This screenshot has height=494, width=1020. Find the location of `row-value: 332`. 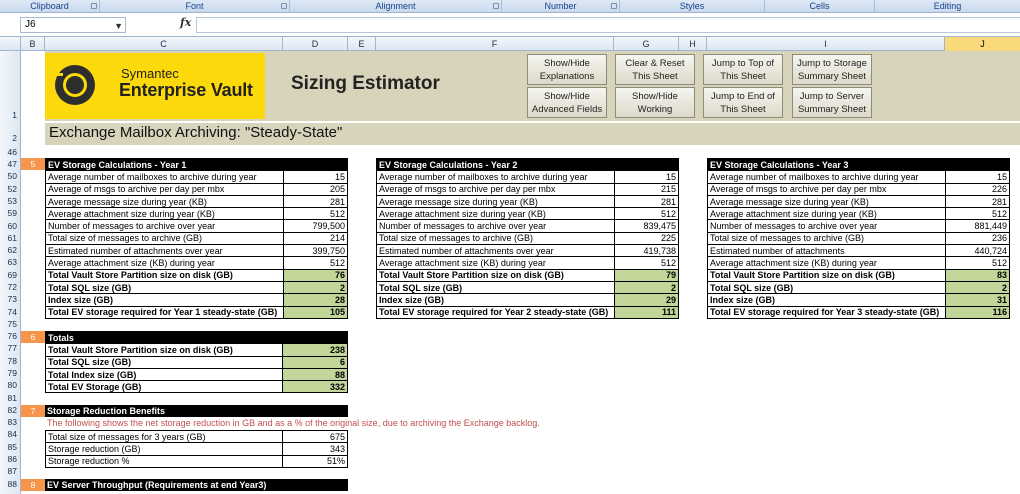

row-value: 332 is located at coordinates (315, 387).